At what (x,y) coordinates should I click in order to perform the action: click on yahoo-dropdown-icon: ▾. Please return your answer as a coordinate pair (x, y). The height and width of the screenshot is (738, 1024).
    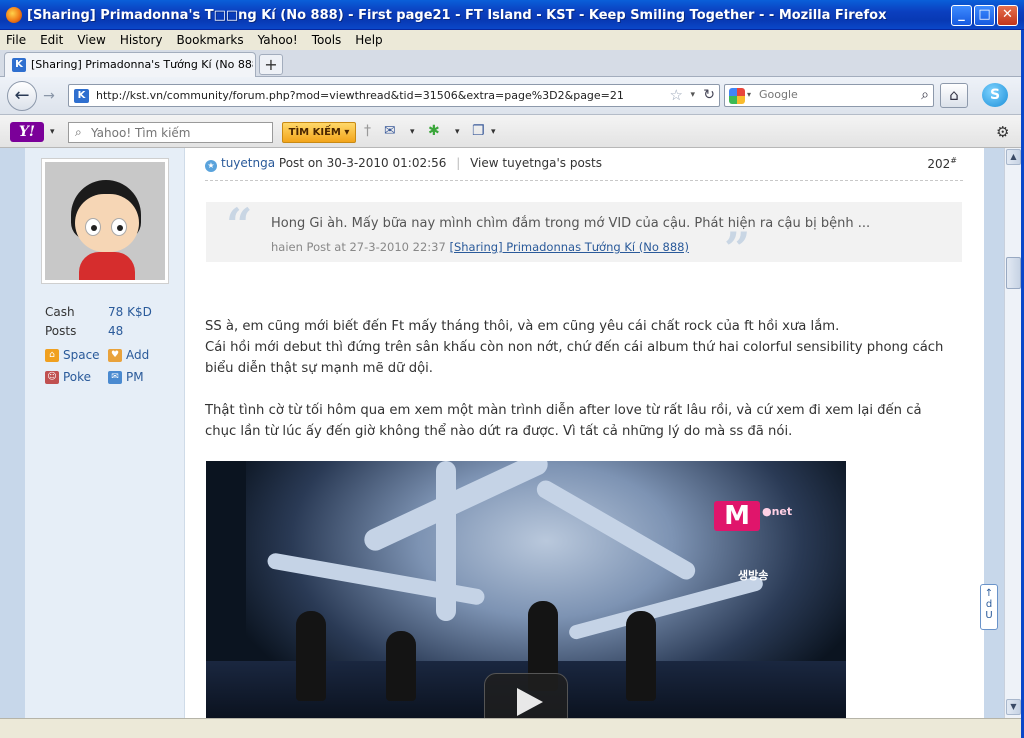
    Looking at the image, I should click on (52, 132).